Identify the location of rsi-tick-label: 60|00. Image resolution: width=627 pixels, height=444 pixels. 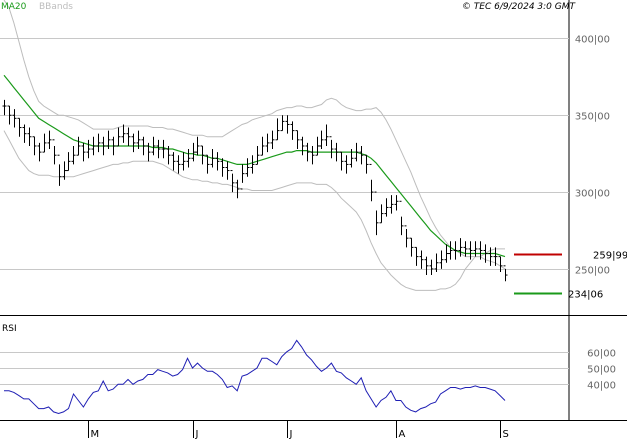
(601, 354).